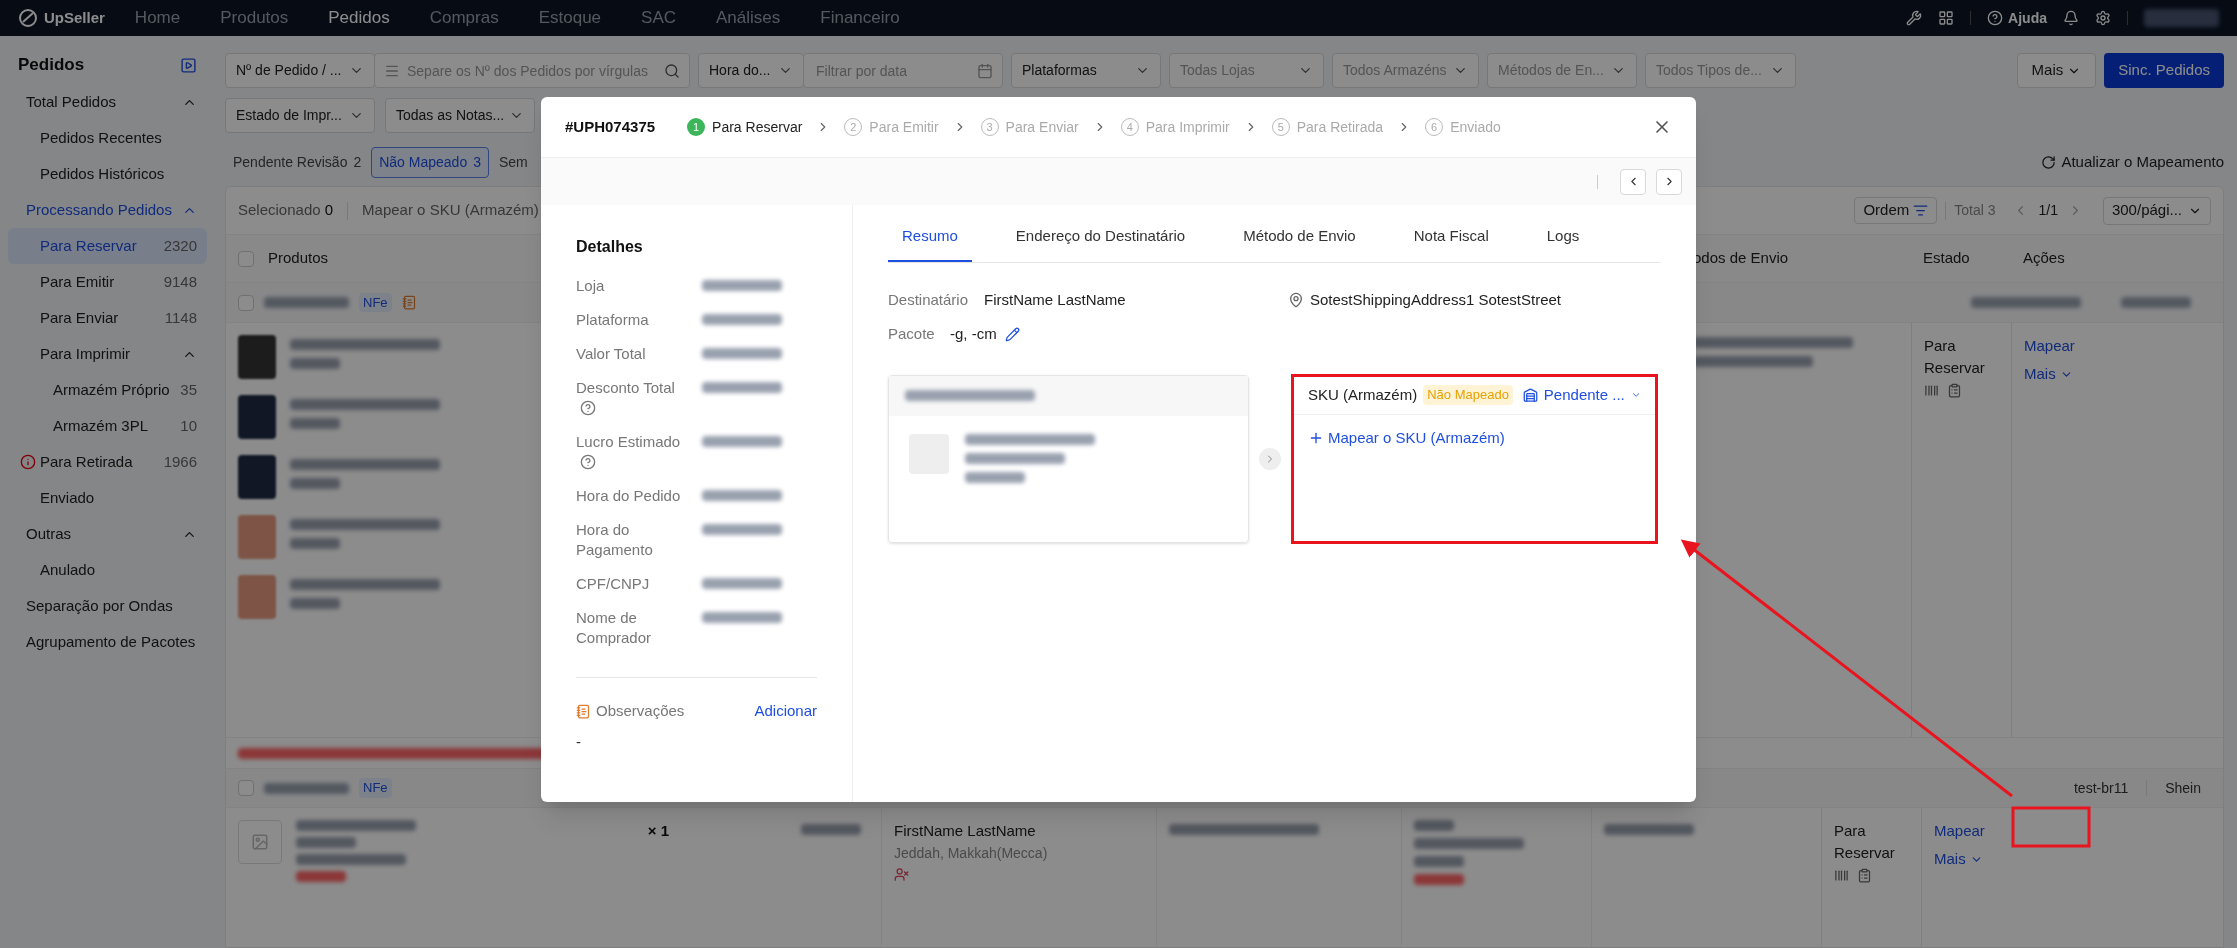 This screenshot has width=2237, height=948. Describe the element at coordinates (107, 426) in the screenshot. I see `sidebar-item: Armazém 3PL 10` at that location.